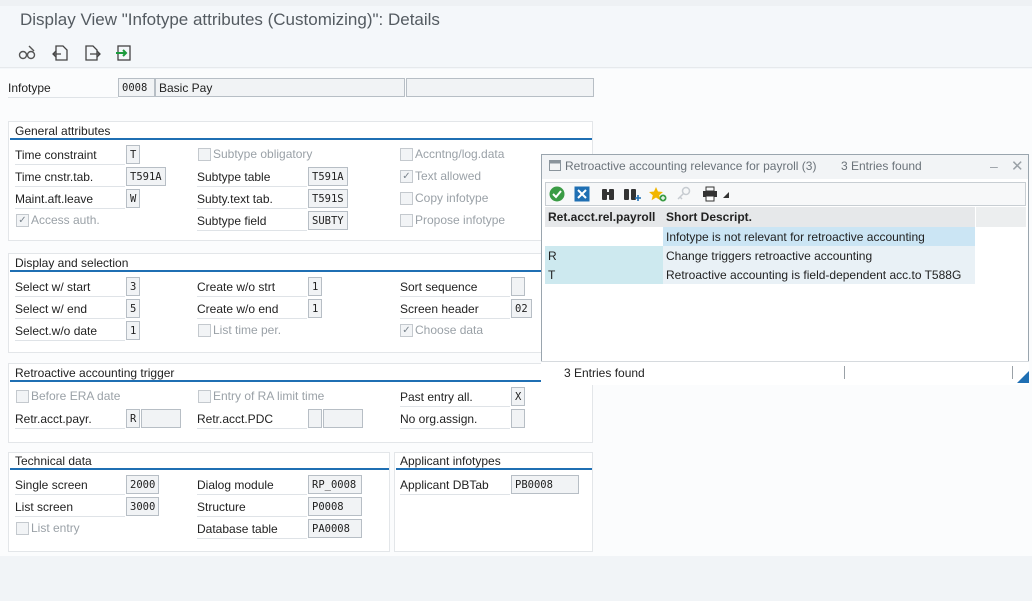 This screenshot has height=601, width=1032. Describe the element at coordinates (124, 53) in the screenshot. I see `export-button` at that location.